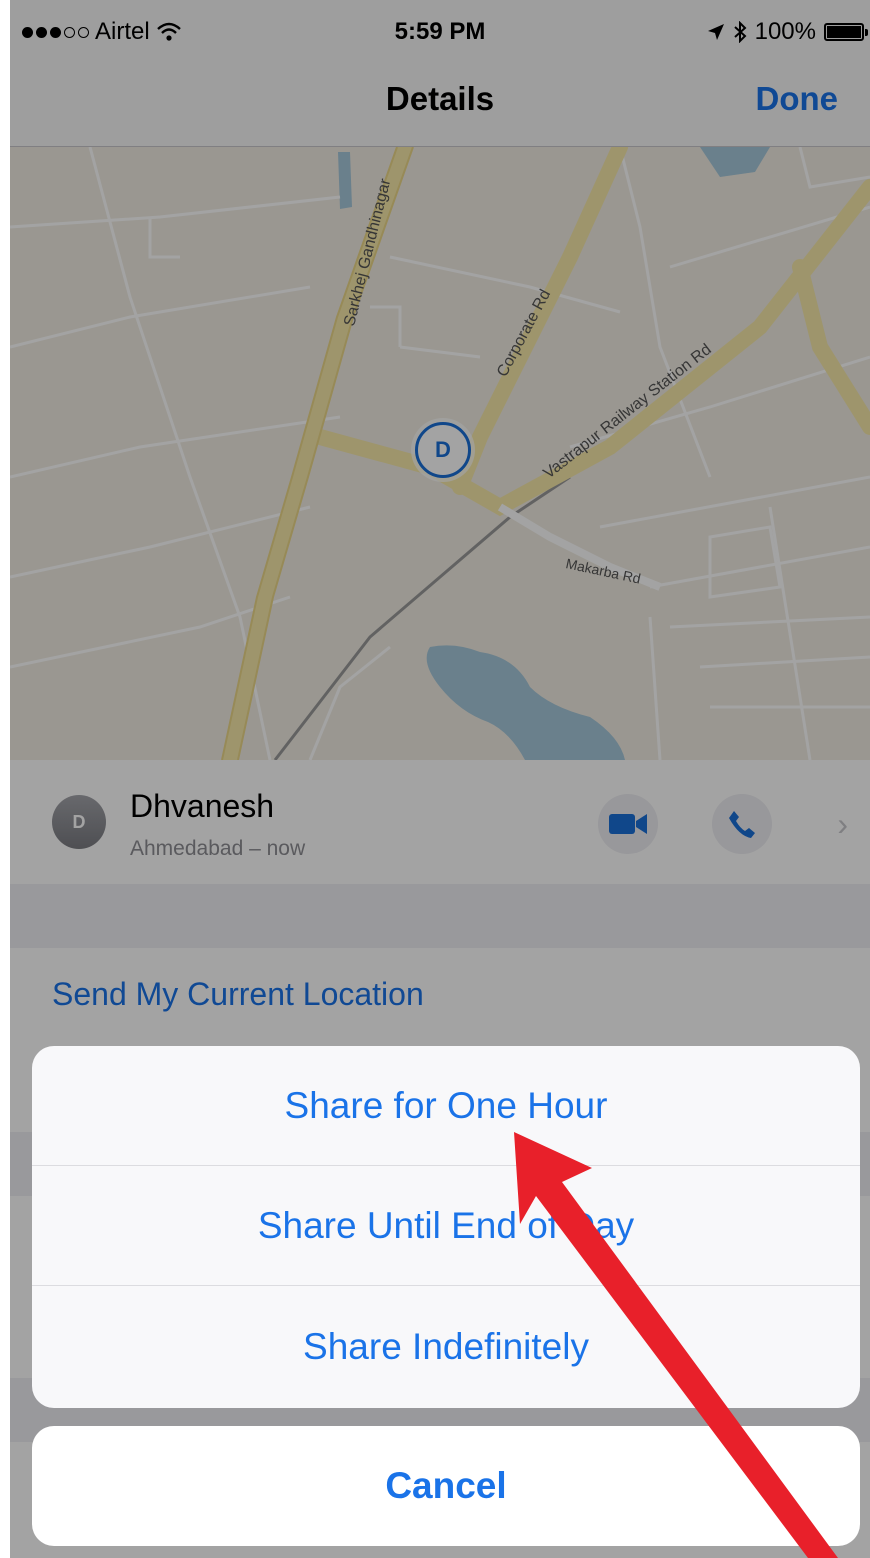 This screenshot has height=1558, width=870. Describe the element at coordinates (446, 1106) in the screenshot. I see `share-one-hour-option: Share for One Hour` at that location.